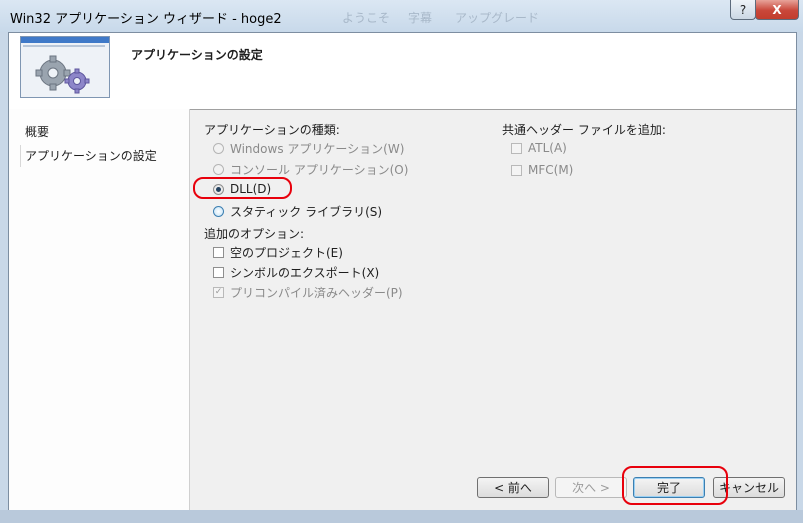 Image resolution: width=803 pixels, height=523 pixels. I want to click on check-mfc-label: MFC(M), so click(551, 170).